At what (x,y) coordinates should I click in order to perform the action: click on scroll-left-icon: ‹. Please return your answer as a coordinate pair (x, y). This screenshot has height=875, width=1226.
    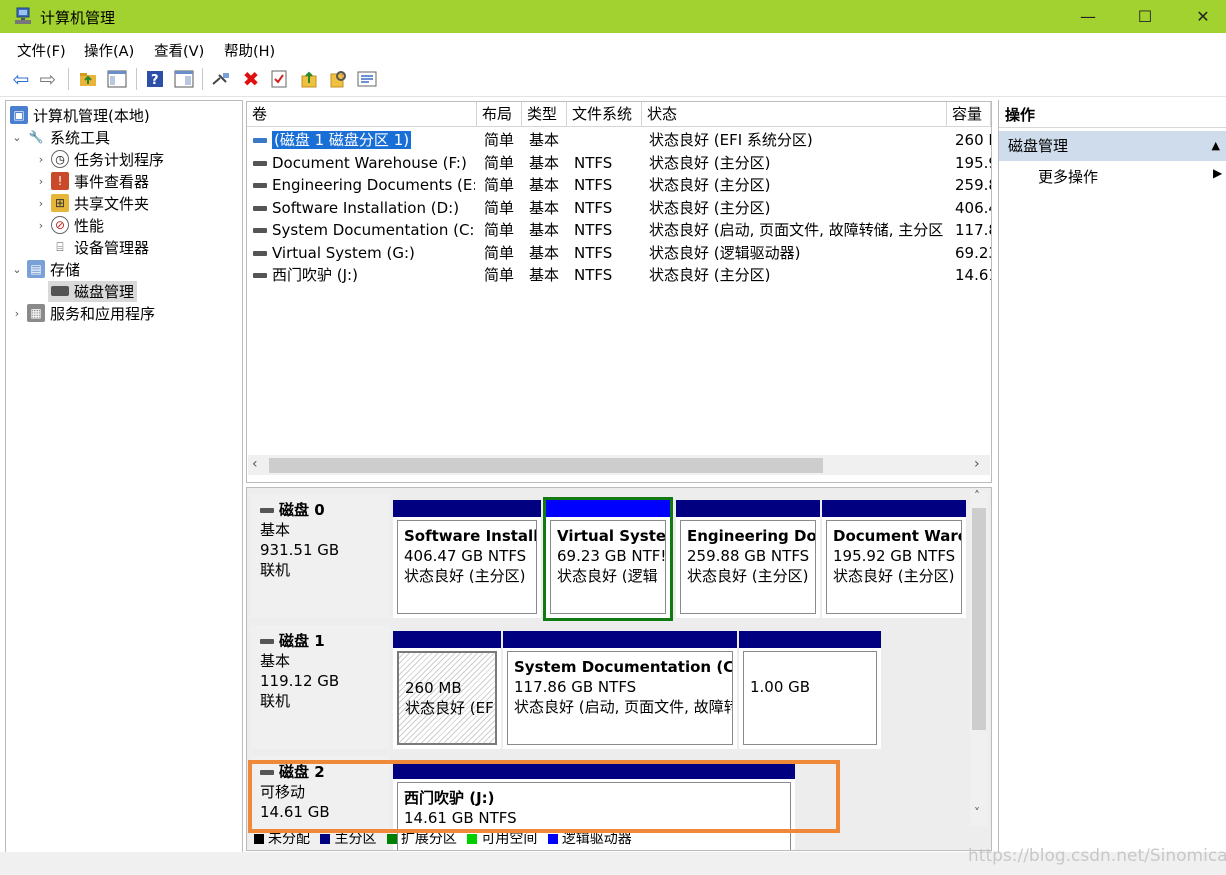
    Looking at the image, I should click on (255, 464).